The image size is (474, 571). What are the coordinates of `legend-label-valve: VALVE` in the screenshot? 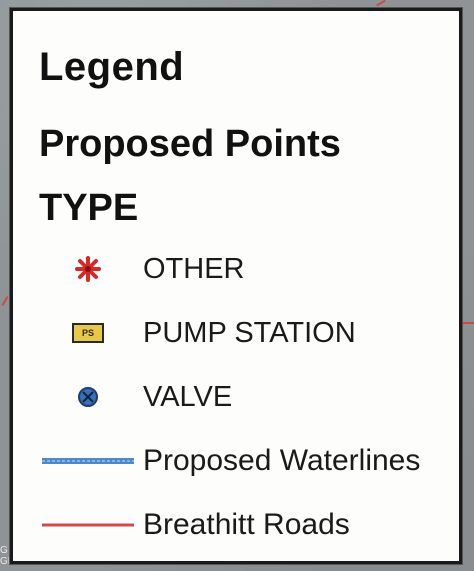 It's located at (188, 396).